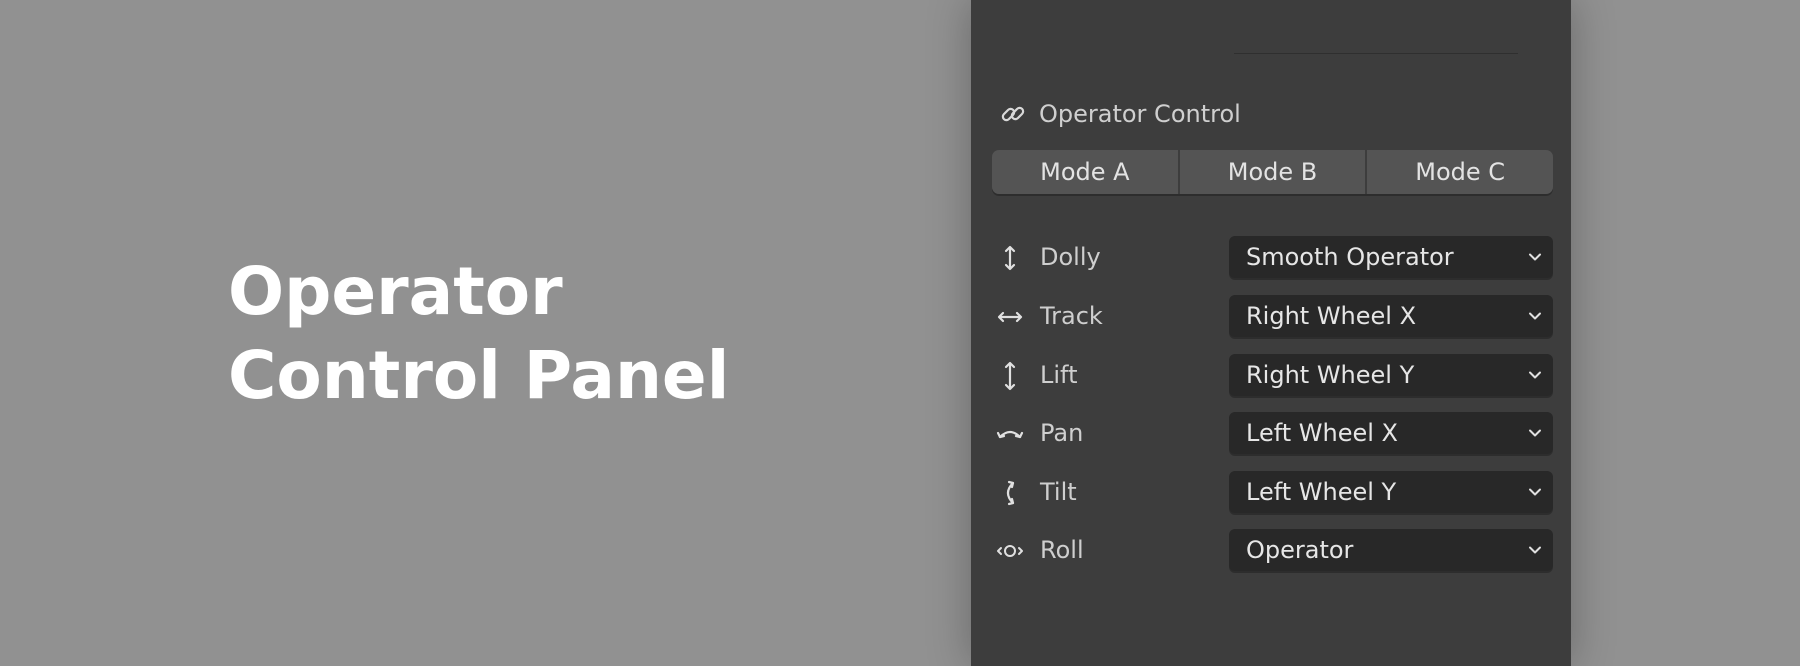 This screenshot has width=1800, height=666. I want to click on axis-mapping-dropdown: Right Wheel Y, so click(1391, 375).